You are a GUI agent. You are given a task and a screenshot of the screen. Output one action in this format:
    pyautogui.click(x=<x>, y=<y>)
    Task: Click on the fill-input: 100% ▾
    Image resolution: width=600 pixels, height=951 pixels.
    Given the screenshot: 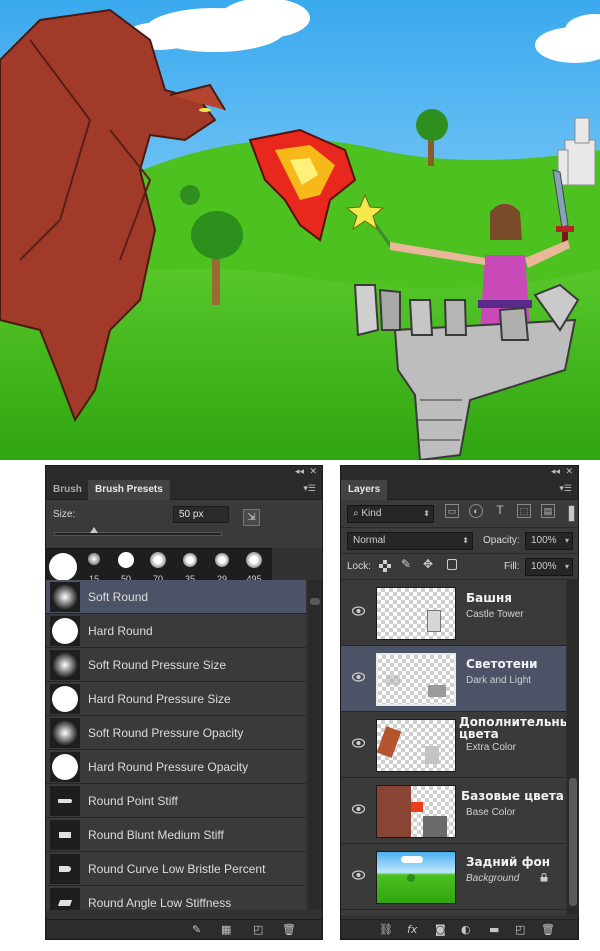 What is the action you would take?
    pyautogui.click(x=549, y=567)
    